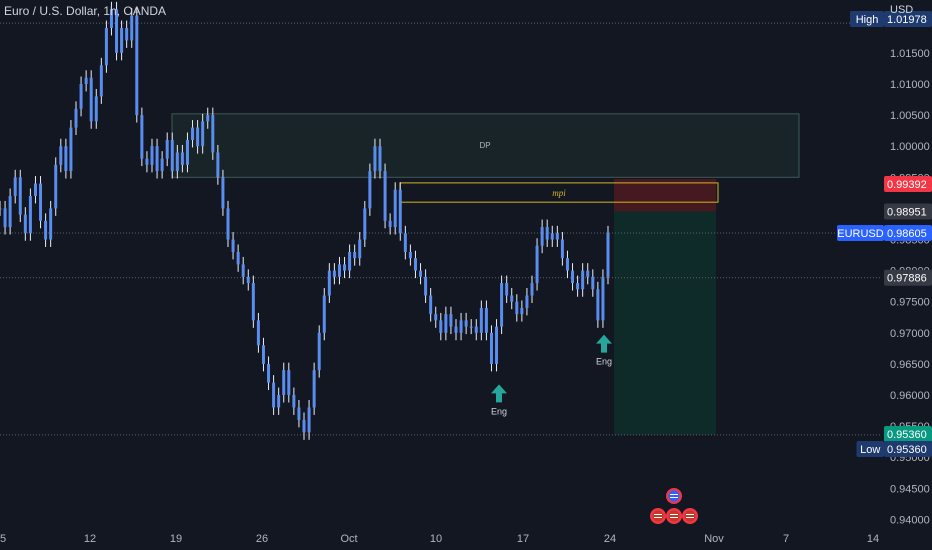 The width and height of the screenshot is (932, 550). Describe the element at coordinates (907, 435) in the screenshot. I see `price-tag-value: 0.95360` at that location.